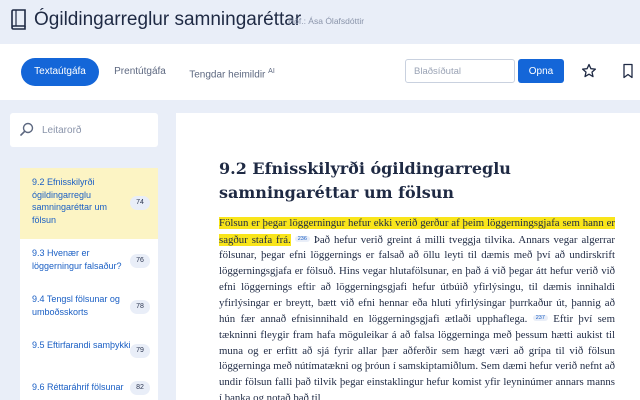 This screenshot has height=400, width=640. What do you see at coordinates (326, 21) in the screenshot?
I see `author-label: Höf.: Ása Ólafsdóttir` at bounding box center [326, 21].